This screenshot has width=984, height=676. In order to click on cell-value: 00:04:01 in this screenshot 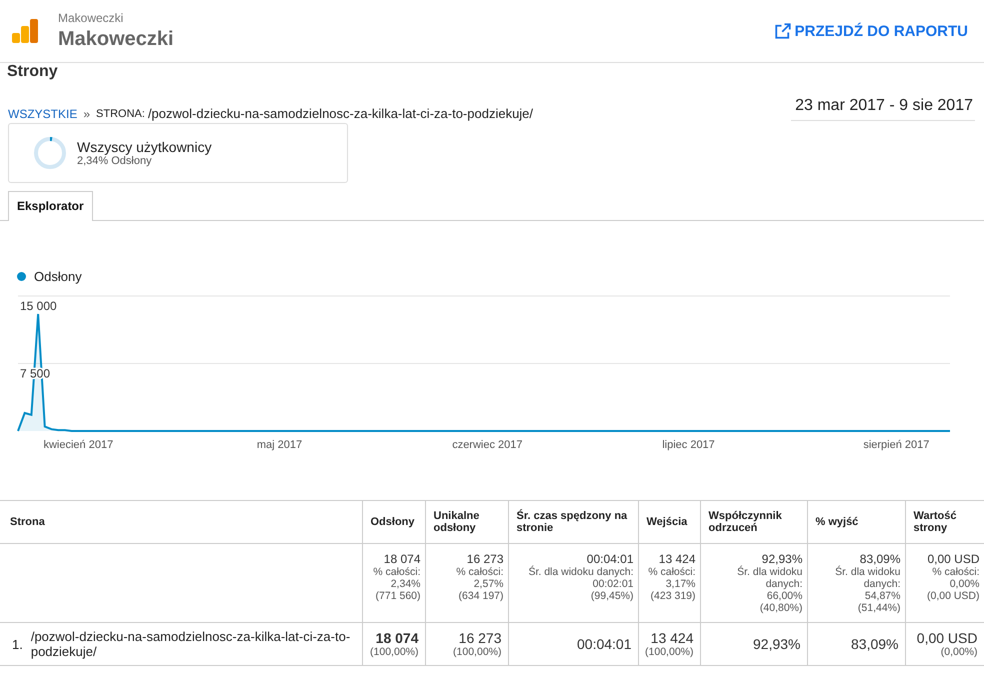, I will do `click(604, 644)`.